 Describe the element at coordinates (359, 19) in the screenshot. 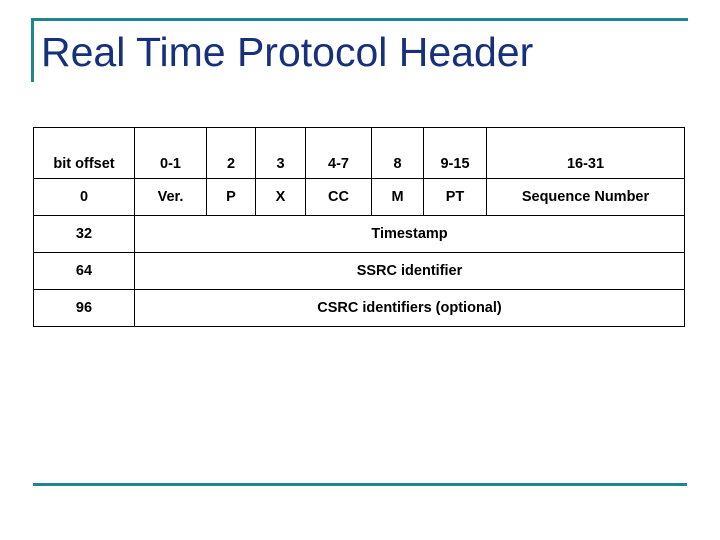

I see `title-top-rule` at that location.